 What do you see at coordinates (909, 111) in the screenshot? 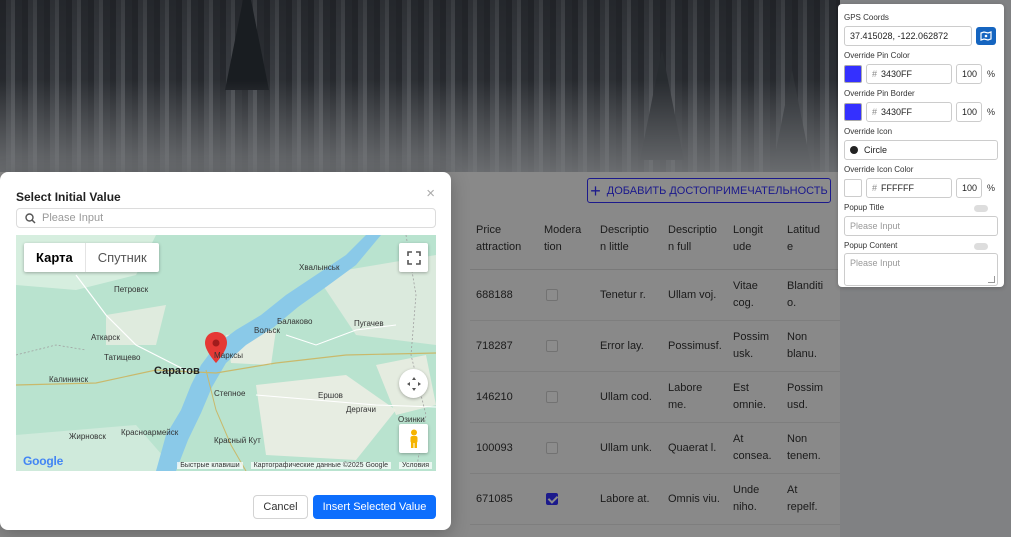
I see `pin-border-hex-input: #3430FF` at bounding box center [909, 111].